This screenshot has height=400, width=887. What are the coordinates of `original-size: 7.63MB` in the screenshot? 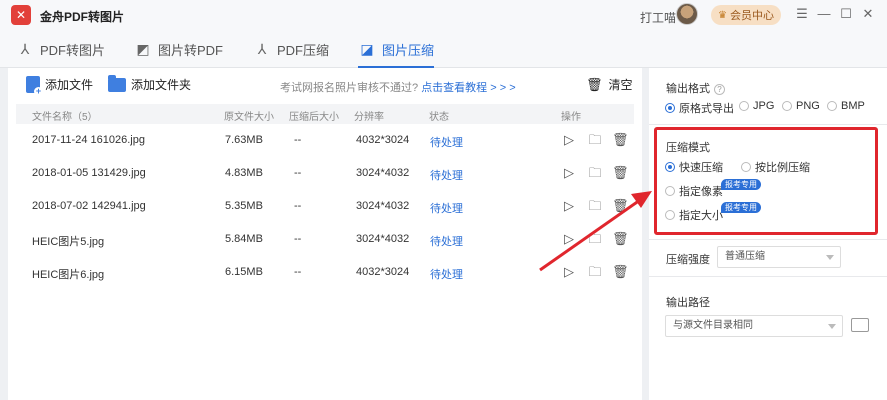 It's located at (244, 140).